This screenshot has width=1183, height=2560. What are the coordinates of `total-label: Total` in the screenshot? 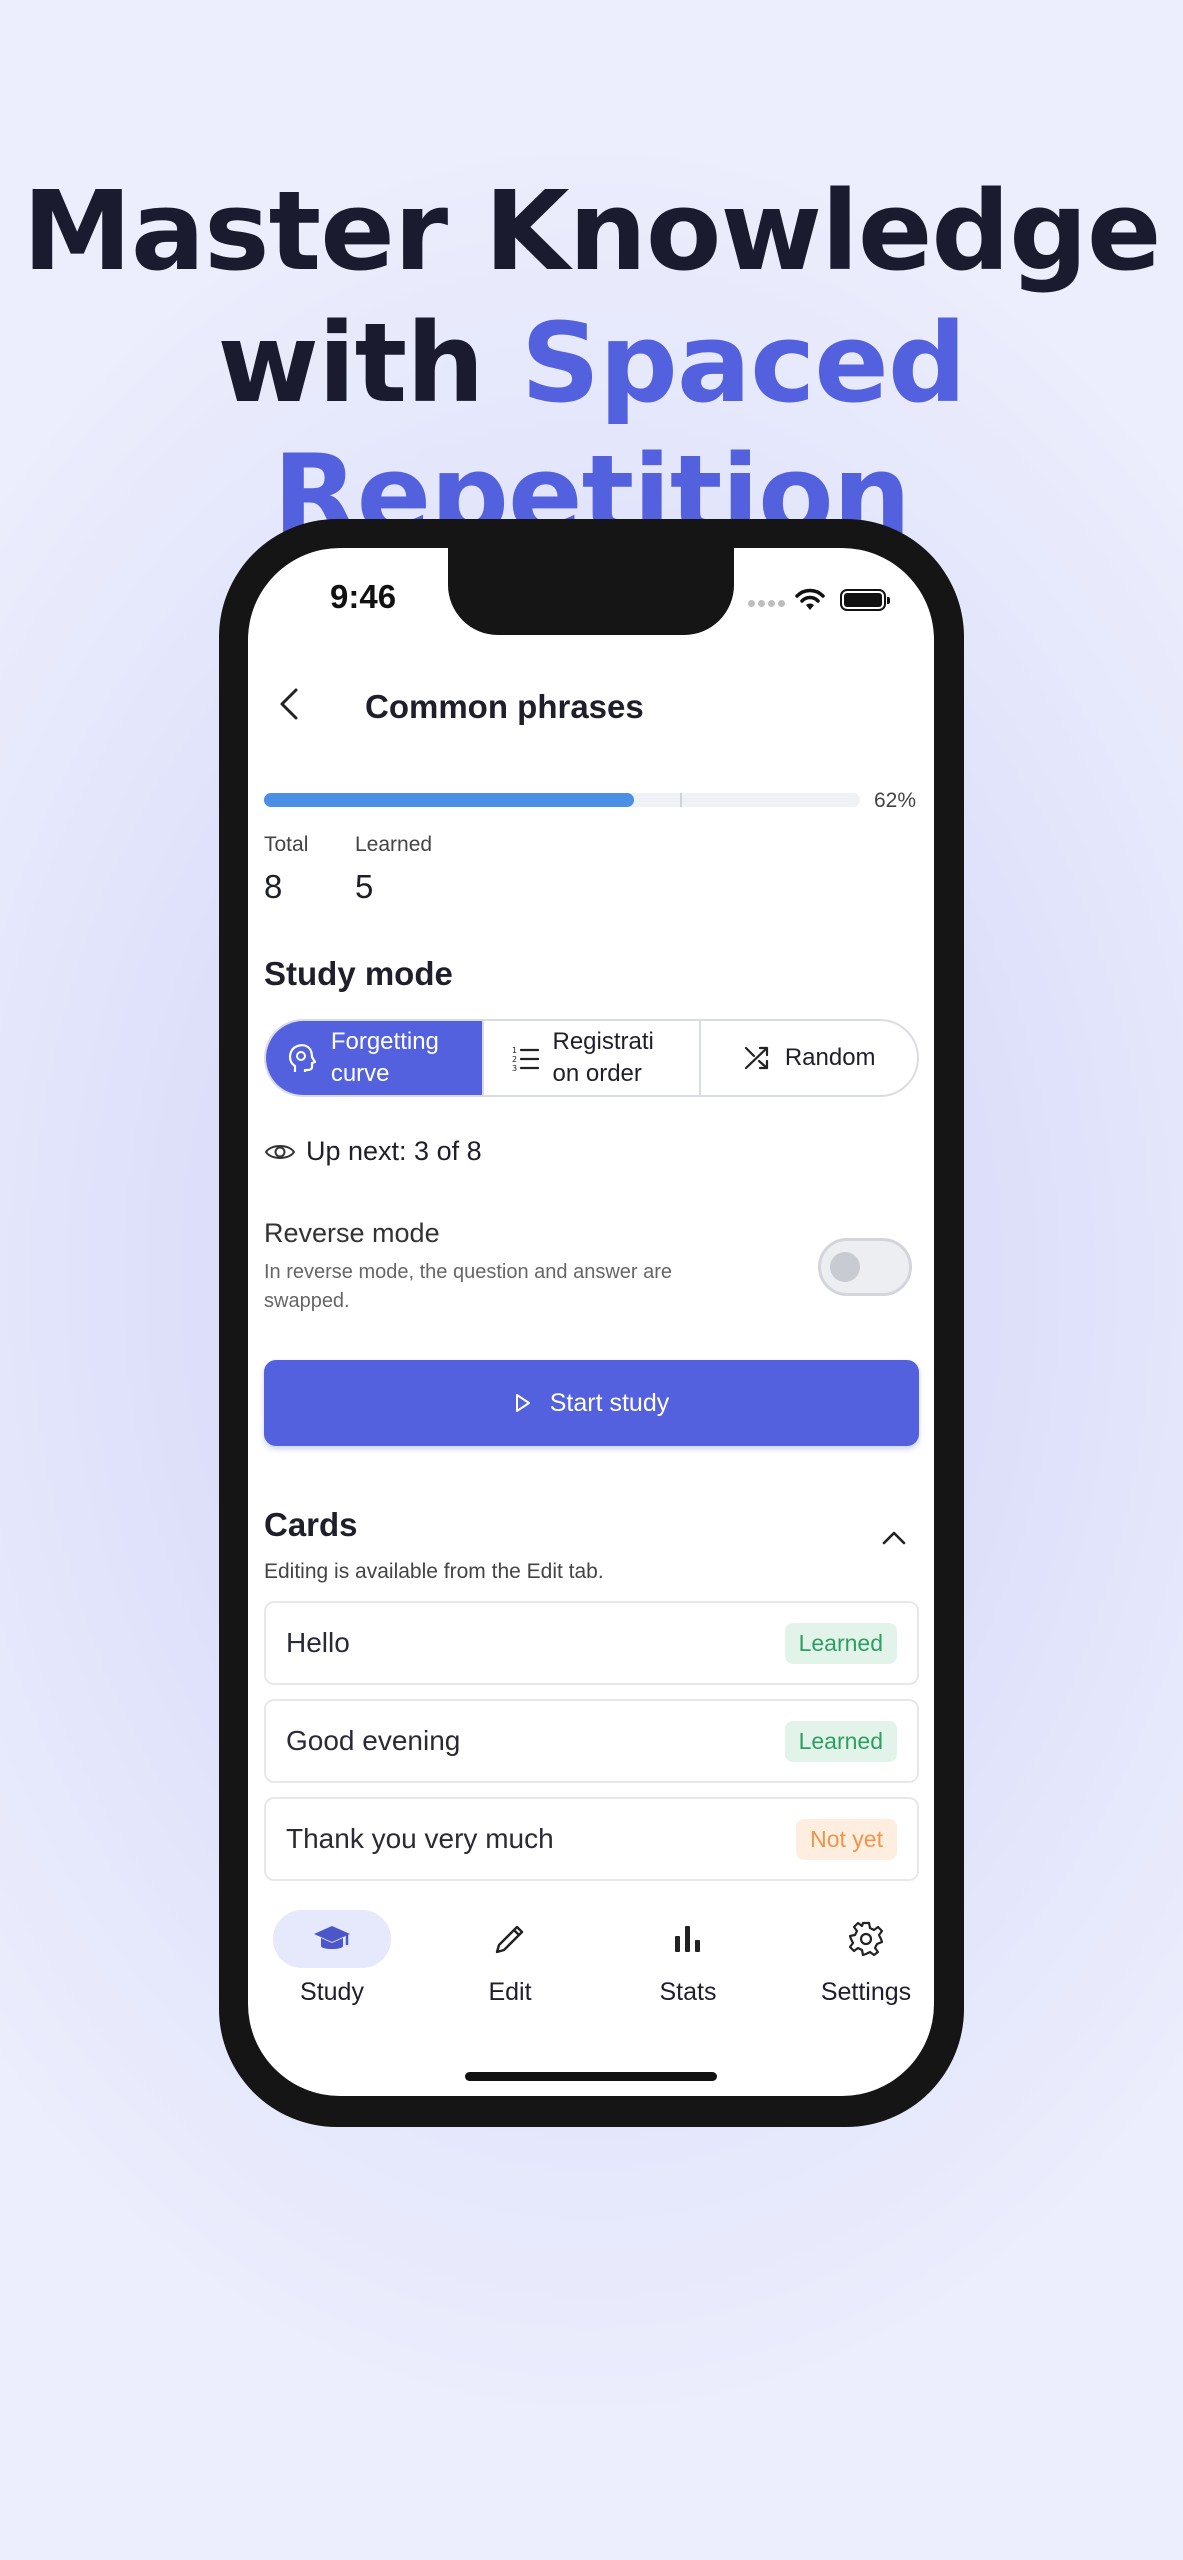 It's located at (286, 844).